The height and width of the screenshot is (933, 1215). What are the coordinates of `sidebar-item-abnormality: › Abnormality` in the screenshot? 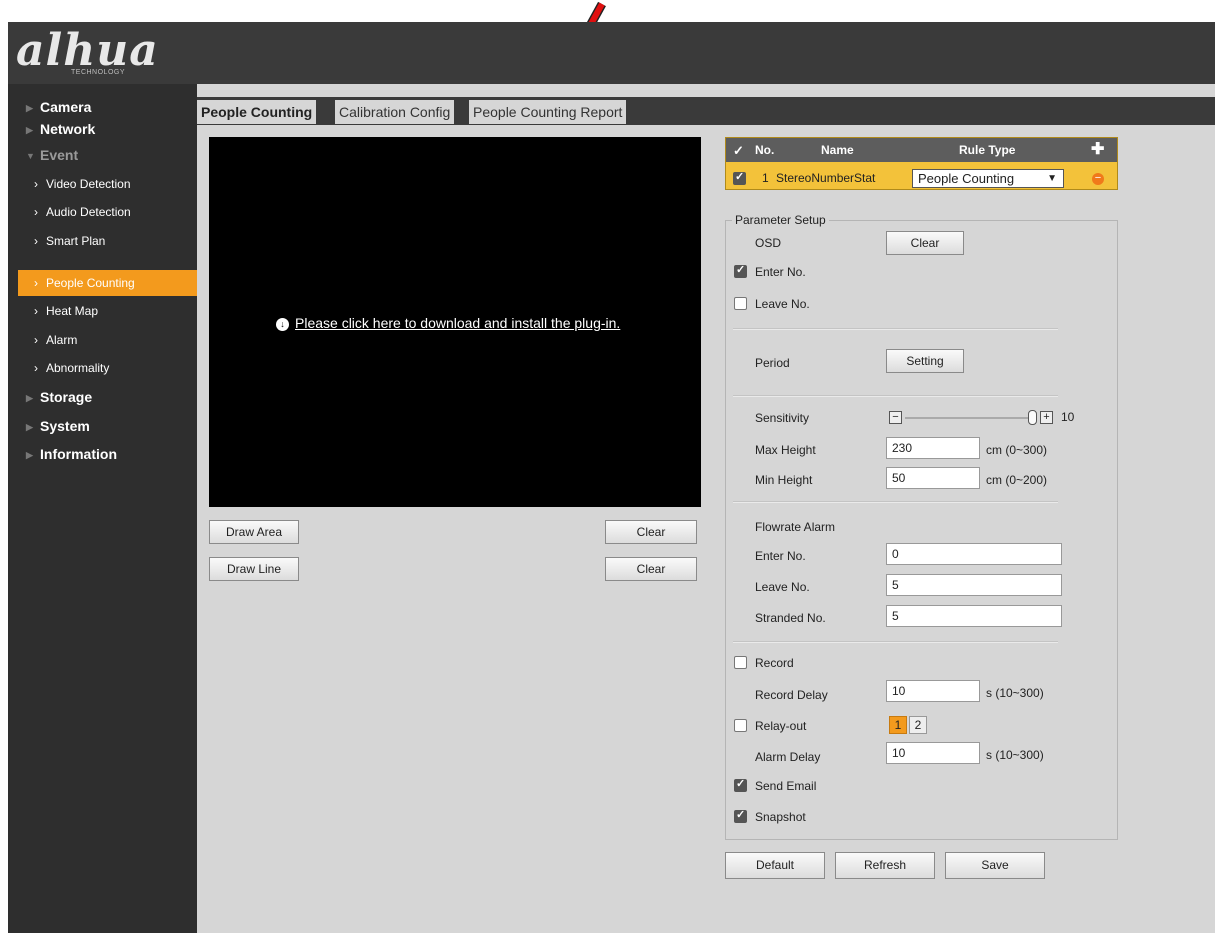 It's located at (106, 368).